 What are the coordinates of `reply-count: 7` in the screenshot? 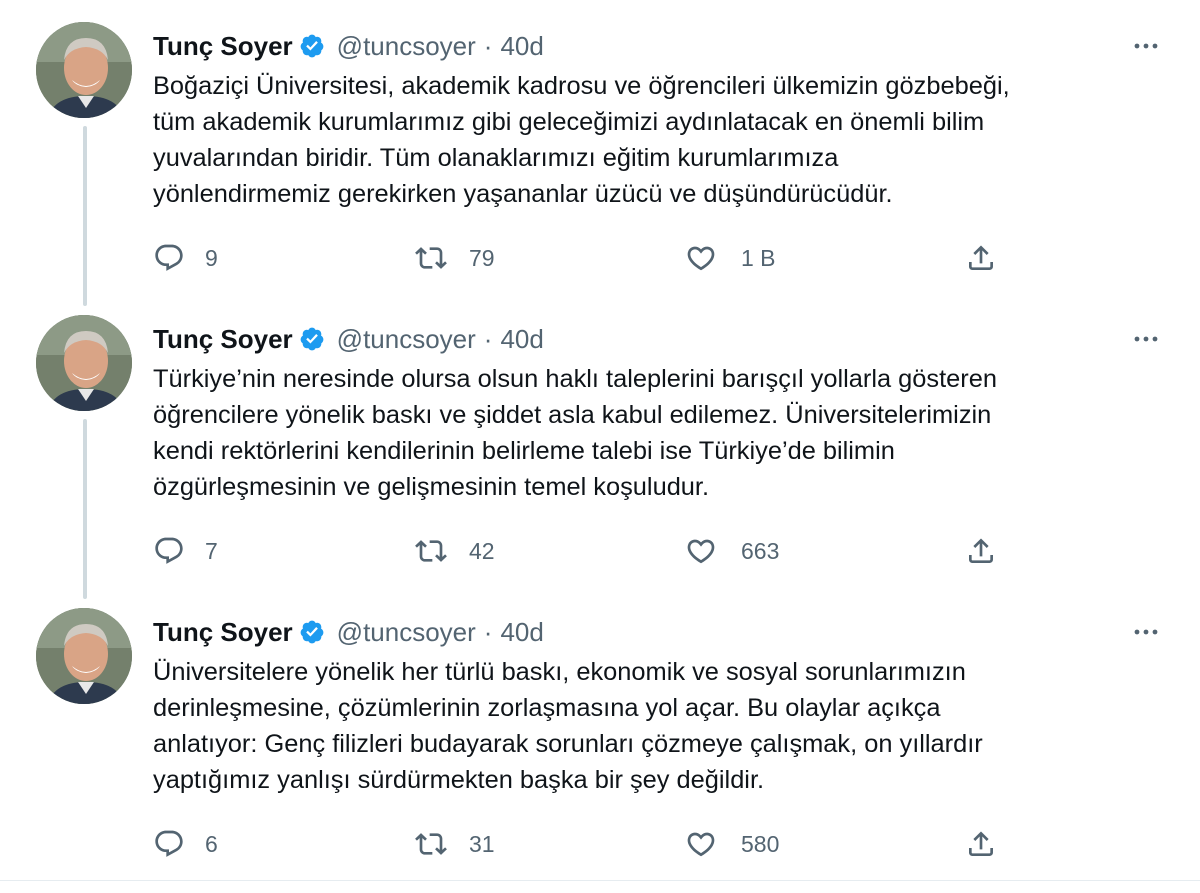 It's located at (211, 550).